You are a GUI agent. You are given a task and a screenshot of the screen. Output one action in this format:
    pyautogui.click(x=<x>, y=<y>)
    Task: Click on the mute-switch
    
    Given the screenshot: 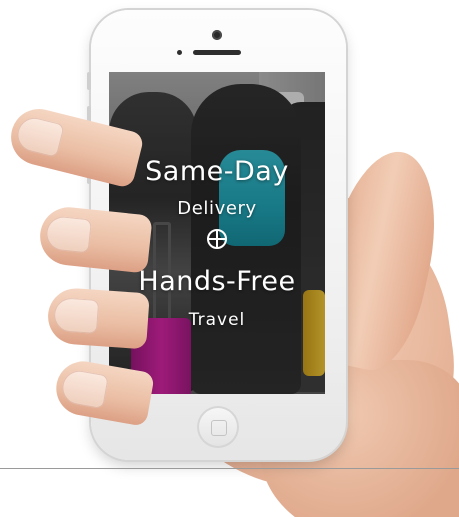 What is the action you would take?
    pyautogui.click(x=89, y=81)
    